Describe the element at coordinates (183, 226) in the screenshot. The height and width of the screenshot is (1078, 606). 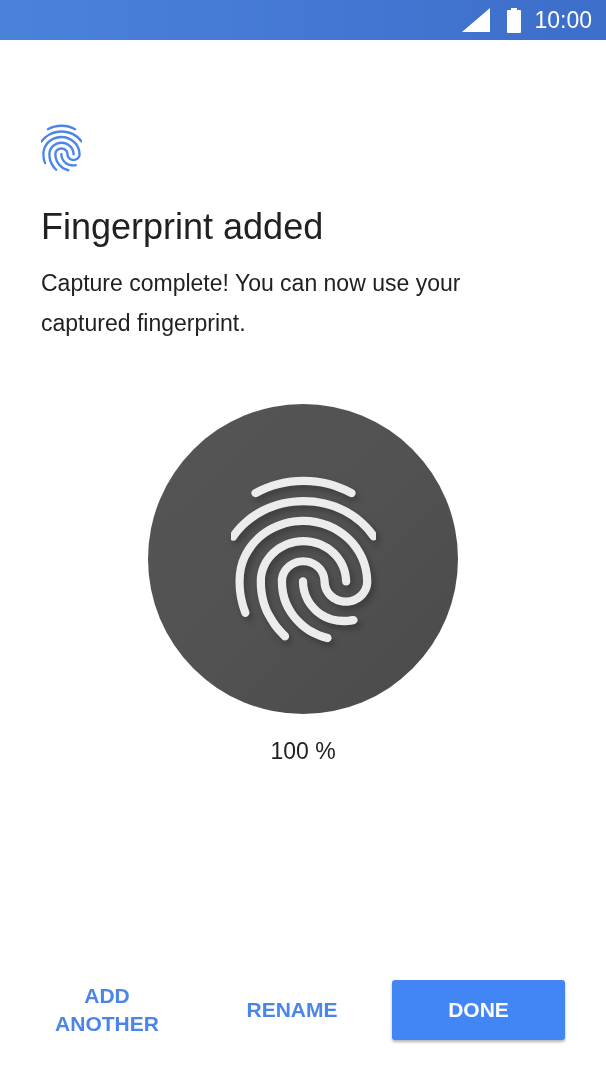
I see `page-title: Fingerprint added` at that location.